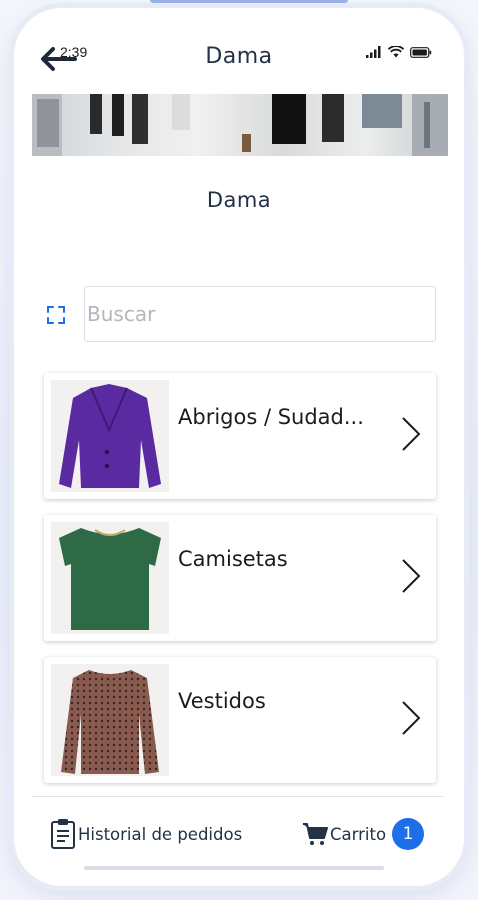  I want to click on wifi-icon, so click(396, 52).